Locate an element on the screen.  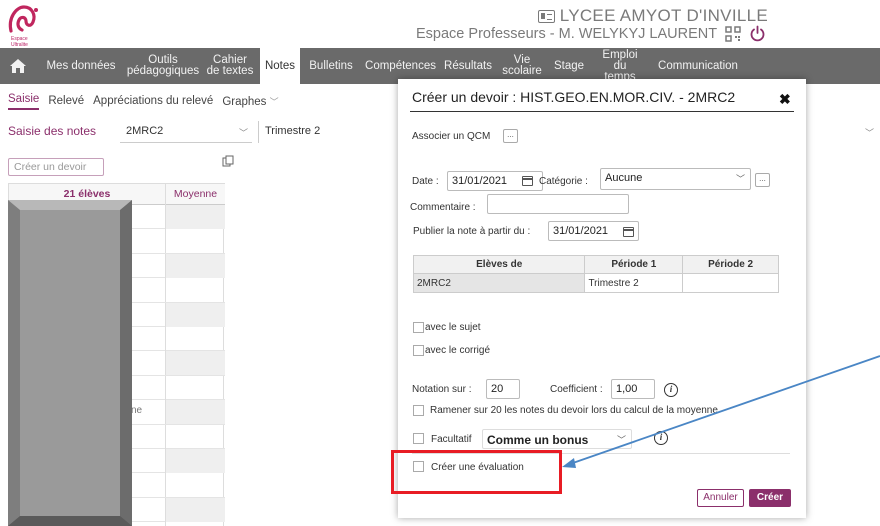
category-select: Aucune ﹀ is located at coordinates (675, 179).